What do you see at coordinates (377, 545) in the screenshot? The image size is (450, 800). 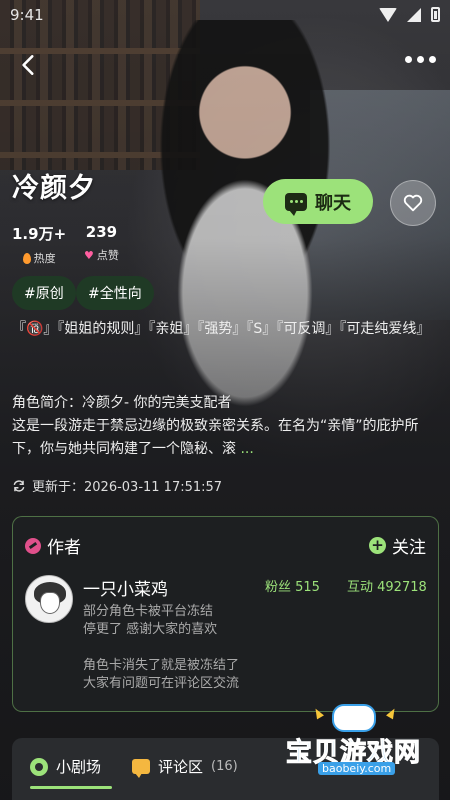 I see `plus-icon: +` at bounding box center [377, 545].